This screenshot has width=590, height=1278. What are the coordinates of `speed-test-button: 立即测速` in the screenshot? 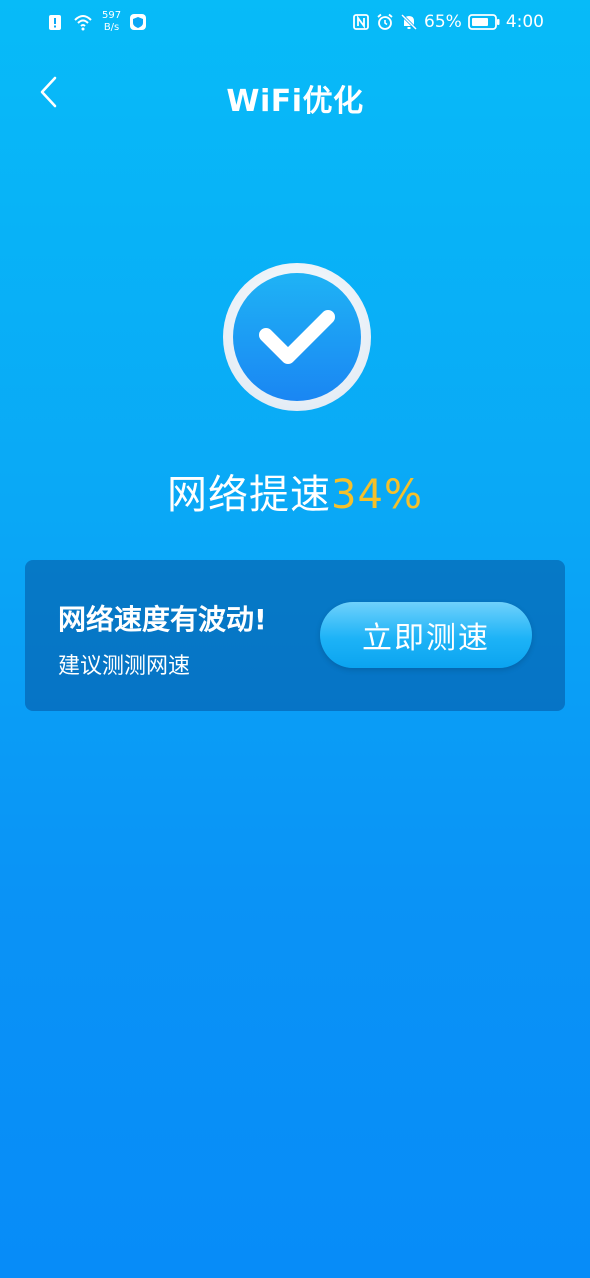 It's located at (426, 635).